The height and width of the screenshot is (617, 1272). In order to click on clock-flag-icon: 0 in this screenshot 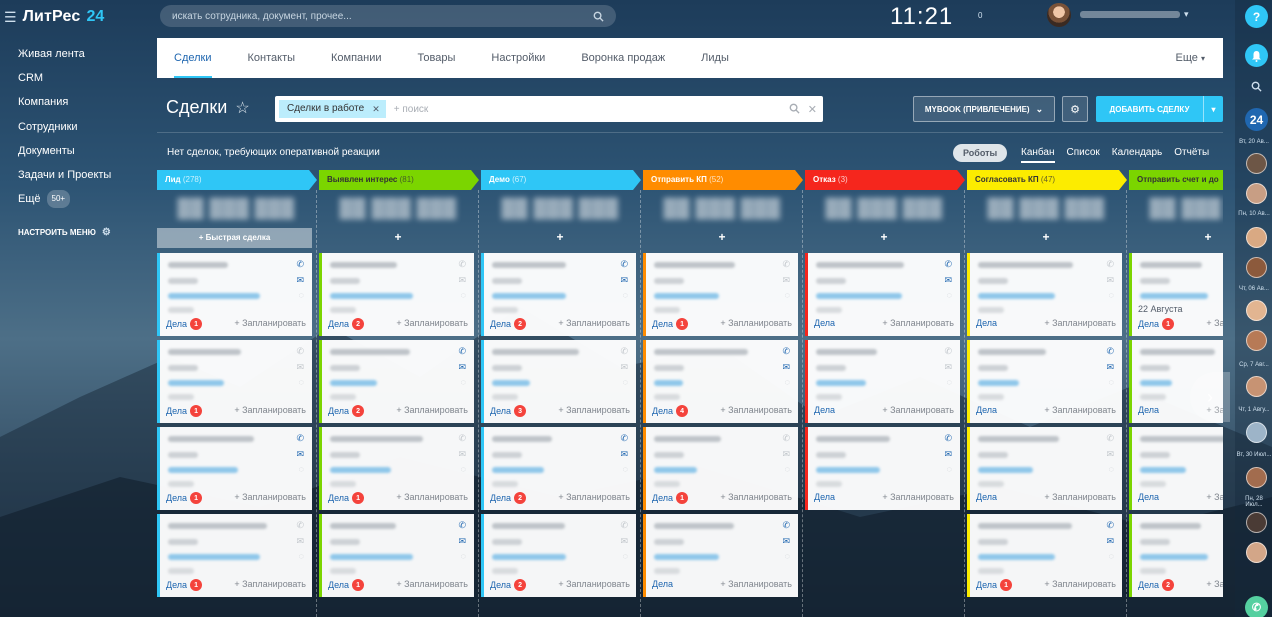, I will do `click(980, 15)`.